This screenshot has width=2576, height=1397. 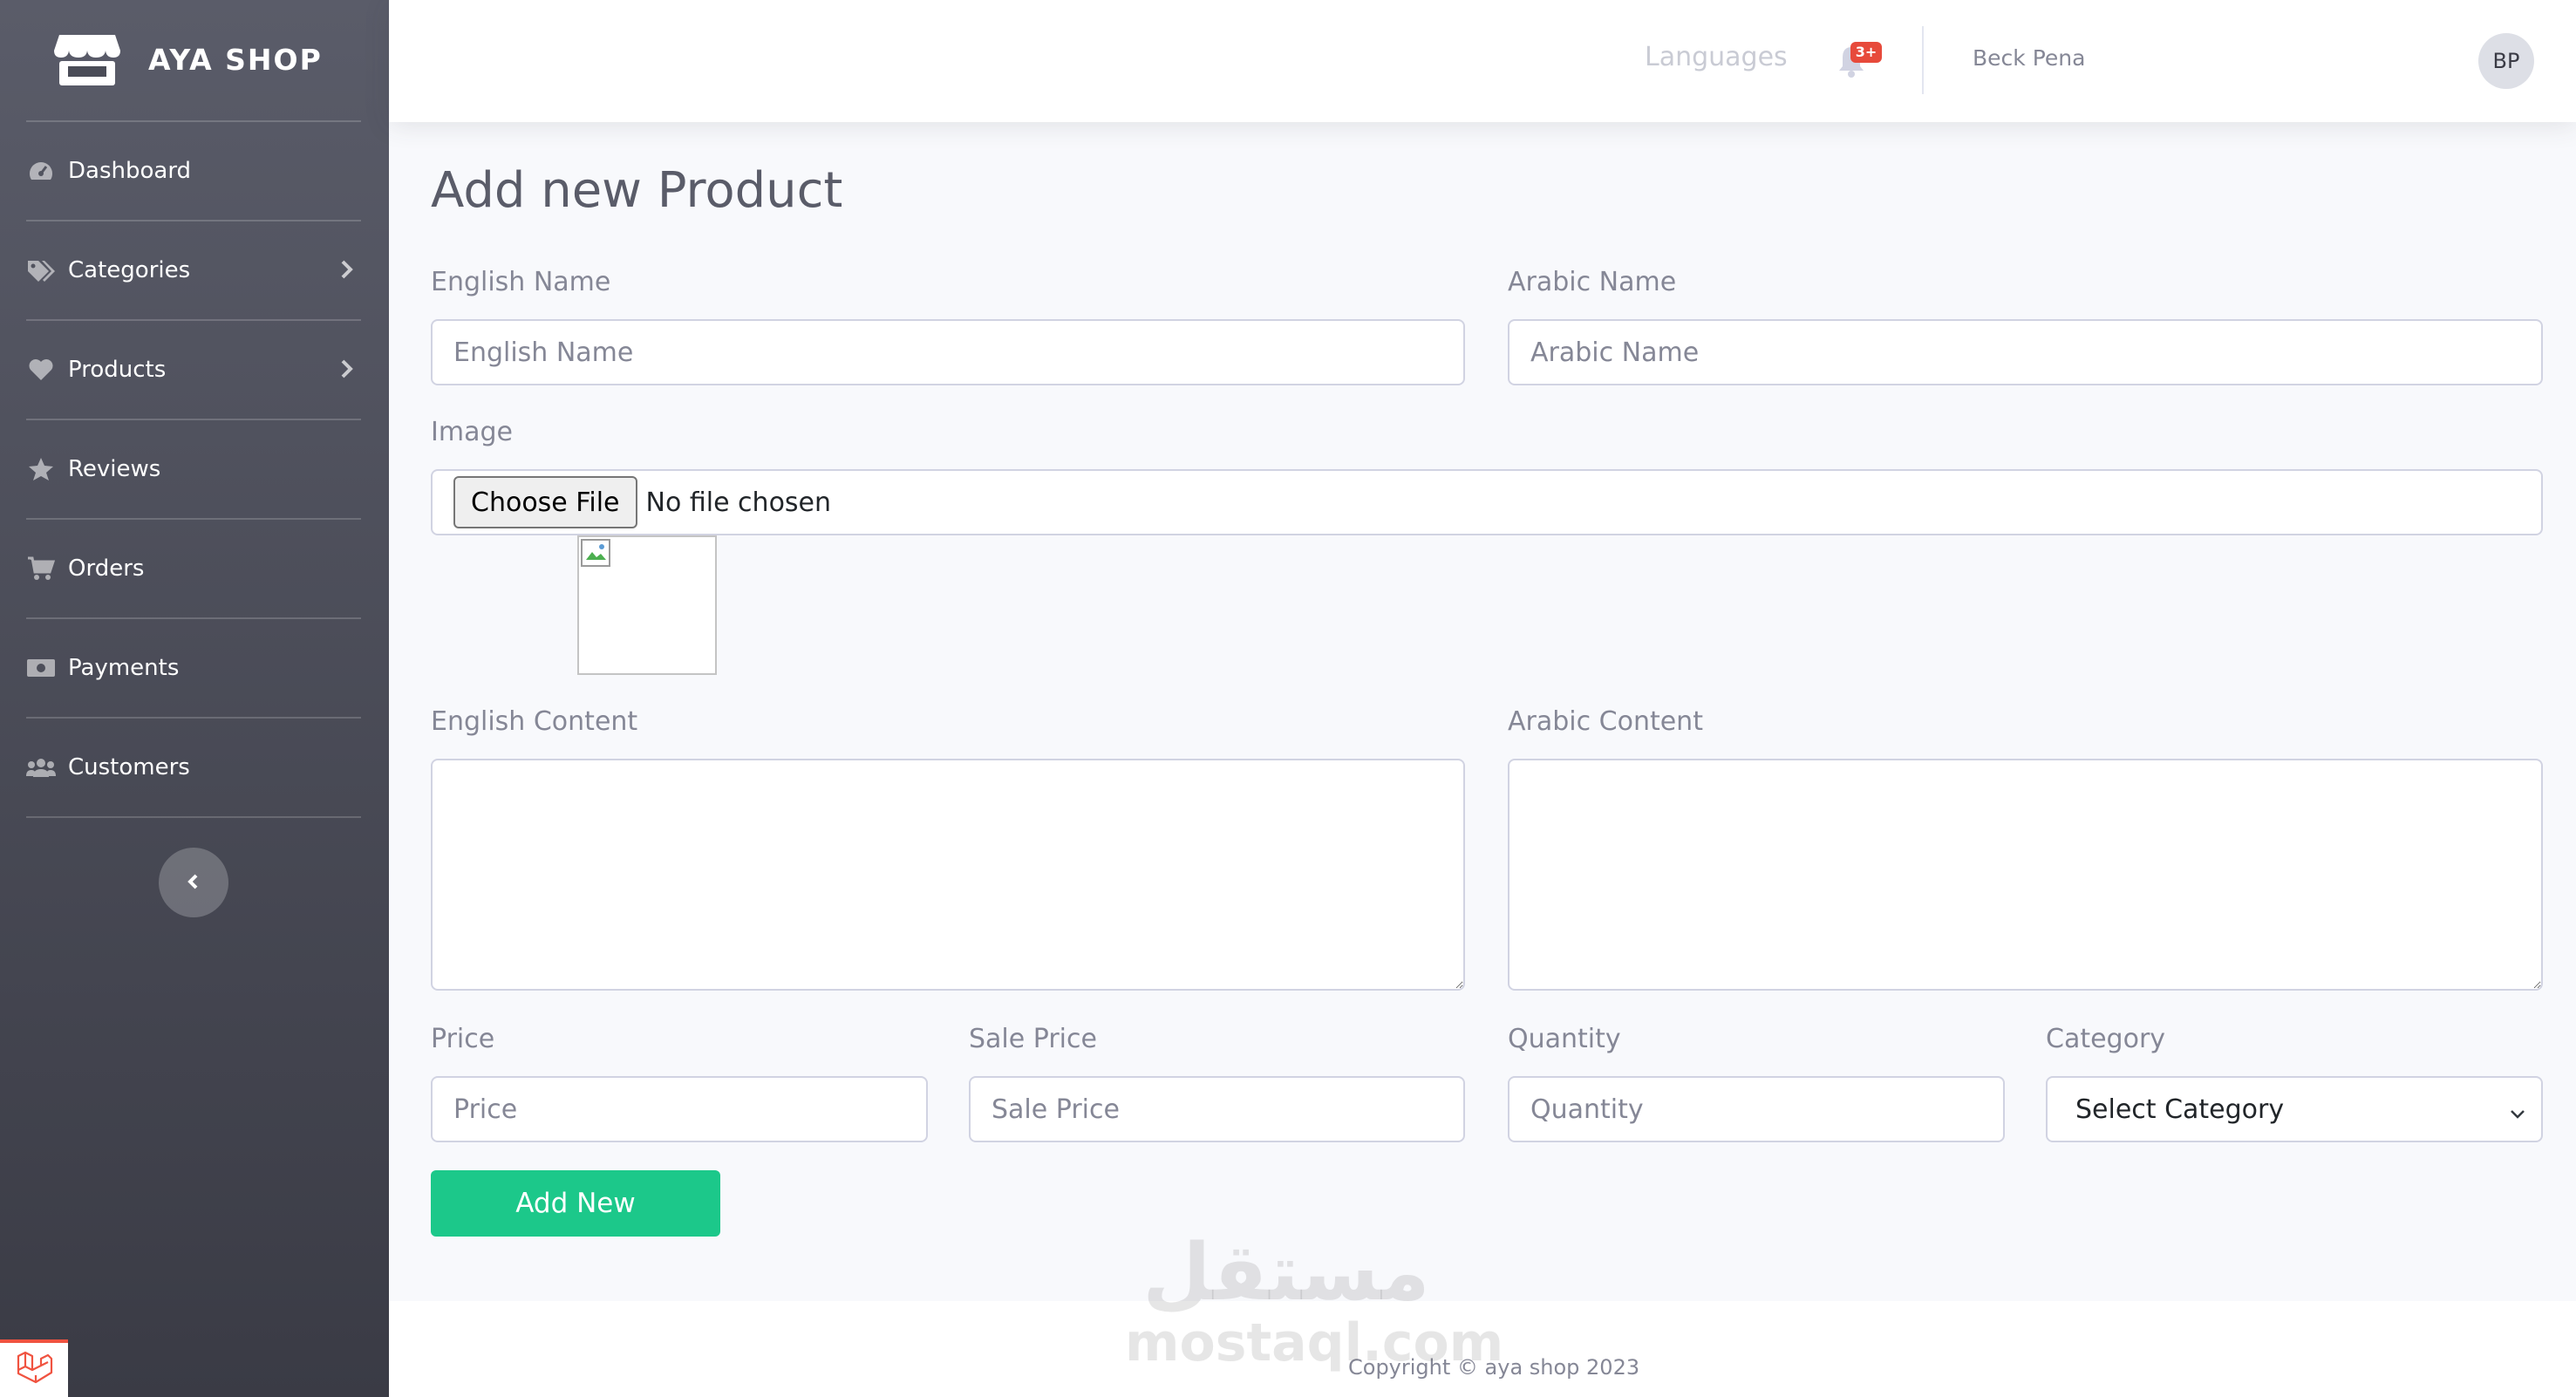 I want to click on topbar-divider, so click(x=1923, y=60).